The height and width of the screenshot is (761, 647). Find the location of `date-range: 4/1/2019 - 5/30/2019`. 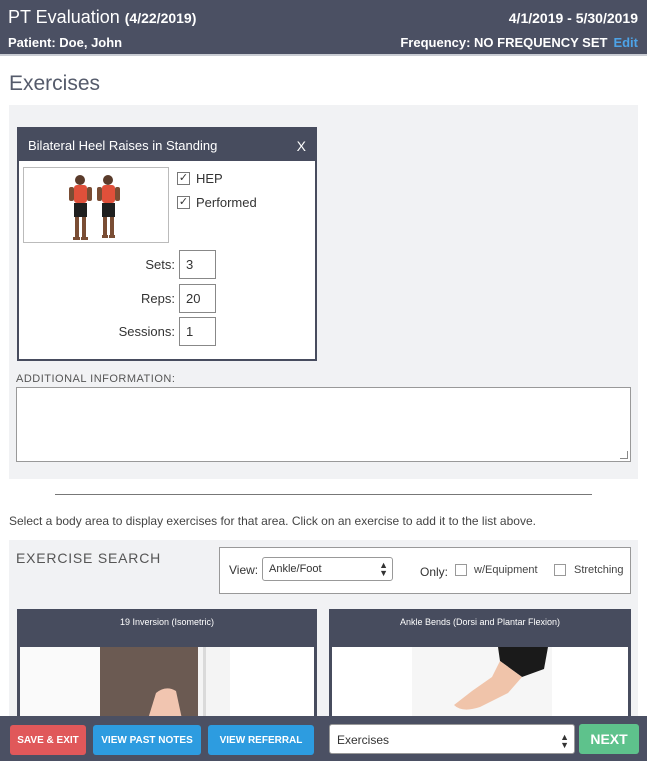

date-range: 4/1/2019 - 5/30/2019 is located at coordinates (573, 18).